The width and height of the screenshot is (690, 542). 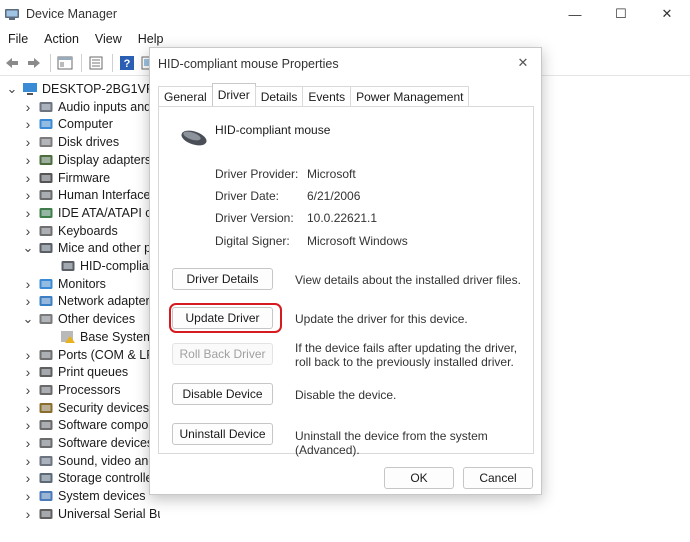 I want to click on tree-category-item: › Sound, video and, so click(x=89, y=461).